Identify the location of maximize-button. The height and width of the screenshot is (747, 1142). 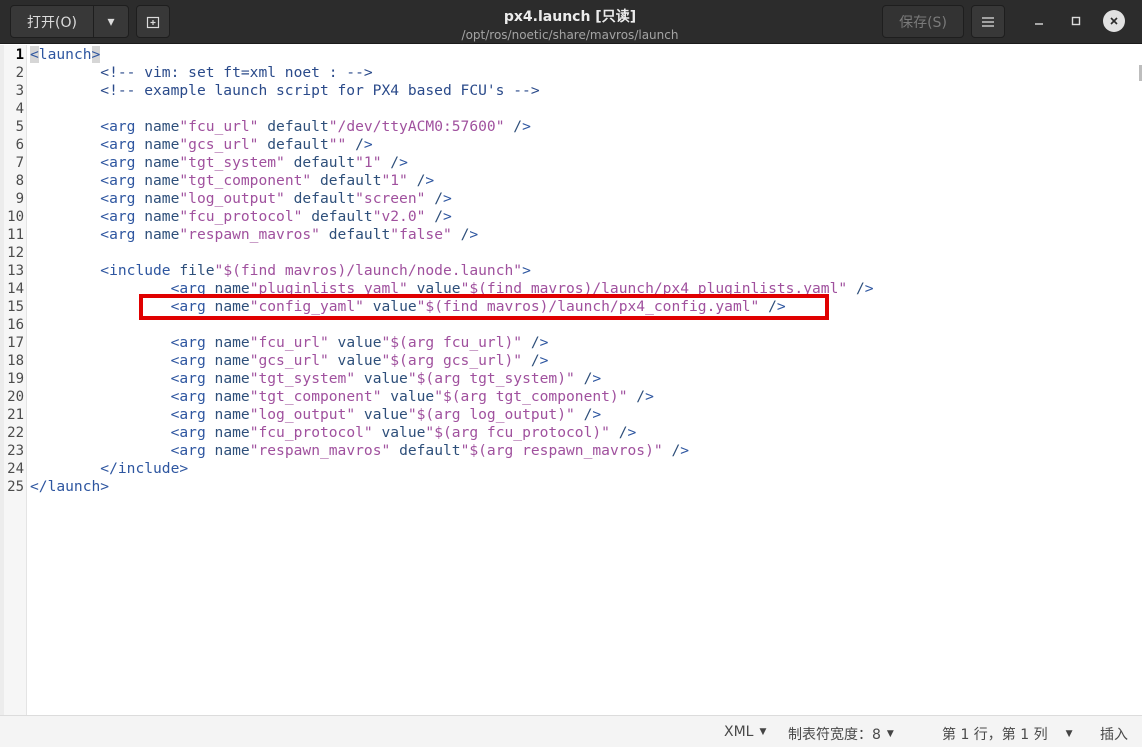
(1076, 21).